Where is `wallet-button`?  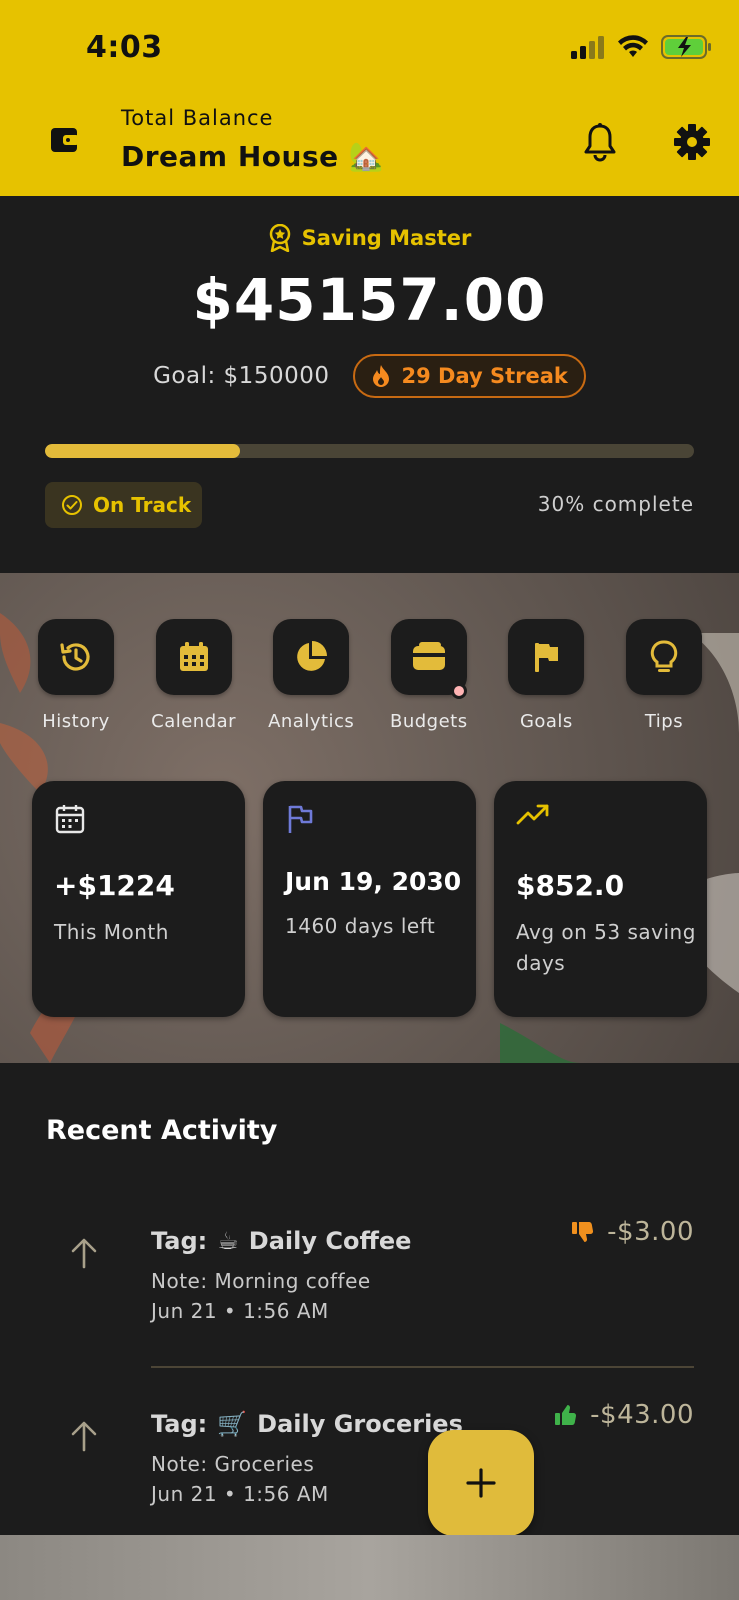 wallet-button is located at coordinates (65, 140).